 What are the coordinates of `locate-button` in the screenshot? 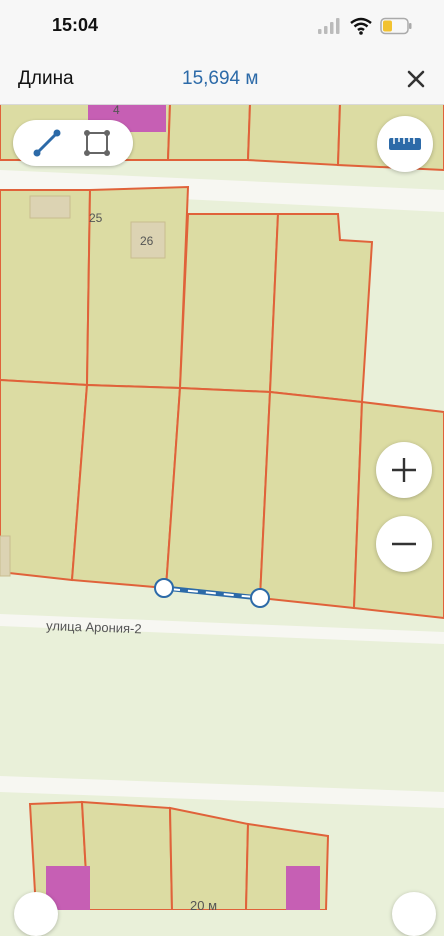 It's located at (36, 914).